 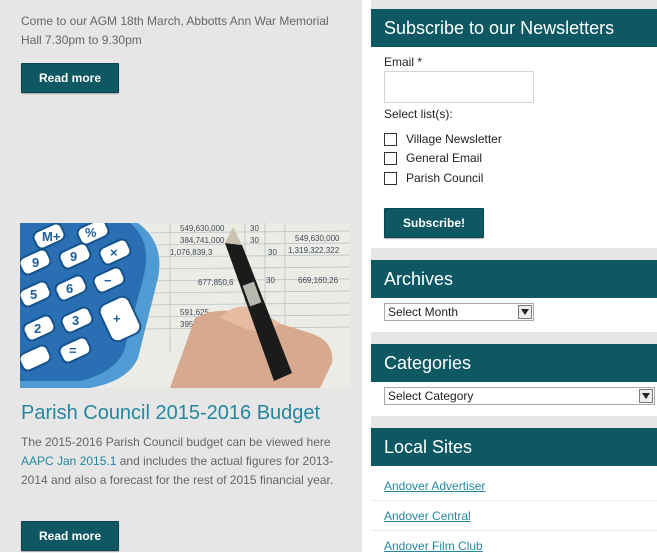 I want to click on svg-text: 384,741,000, so click(x=202, y=240).